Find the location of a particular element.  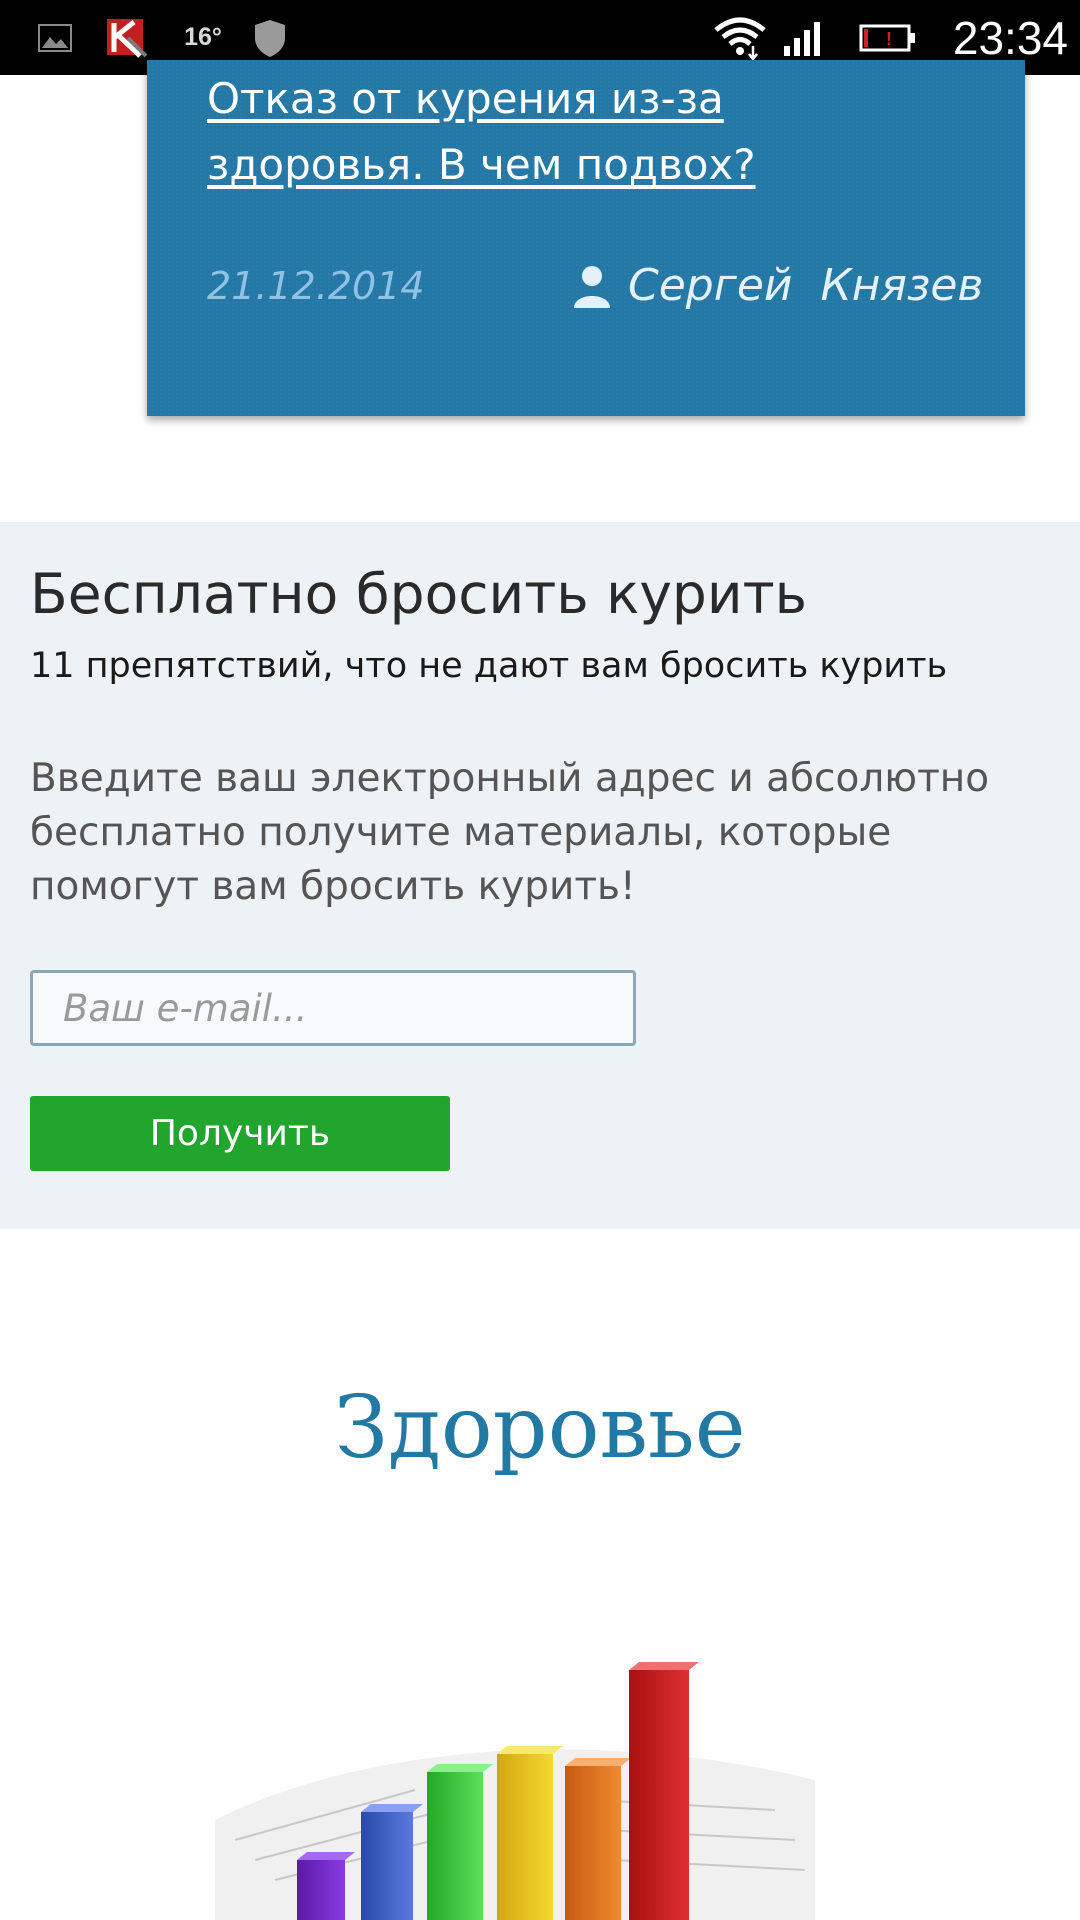

bar-chart-illustration is located at coordinates (515, 1791).